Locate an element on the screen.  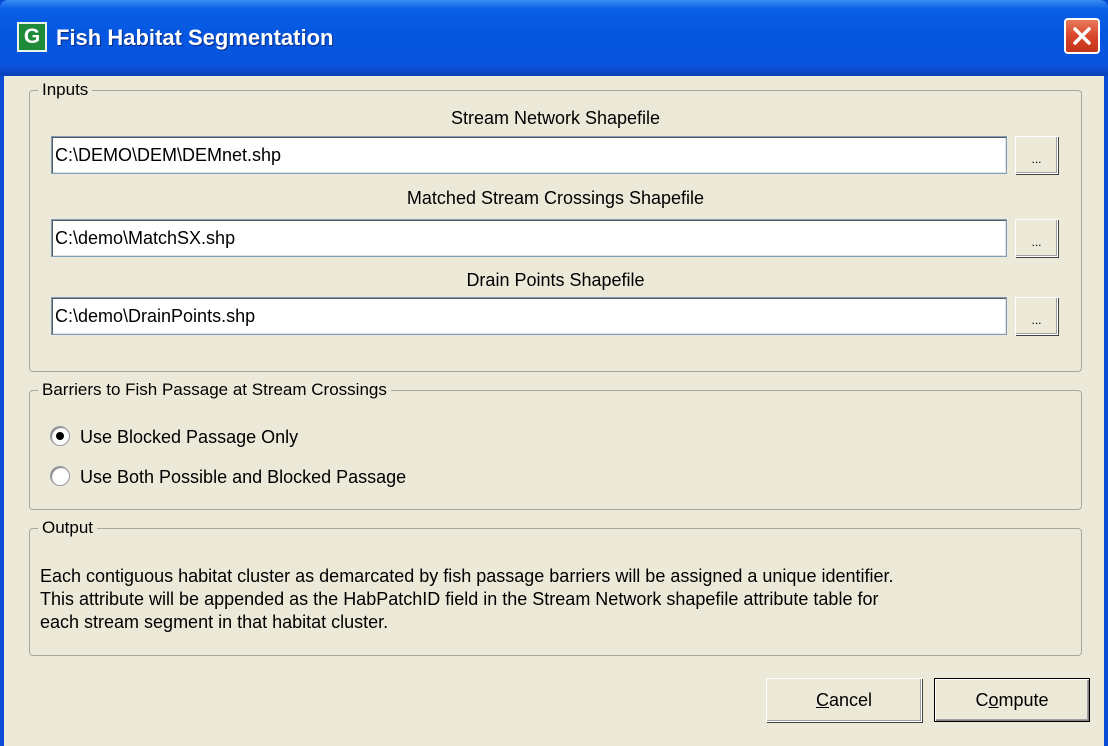
window-title: Fish Habitat Segmentation is located at coordinates (195, 37).